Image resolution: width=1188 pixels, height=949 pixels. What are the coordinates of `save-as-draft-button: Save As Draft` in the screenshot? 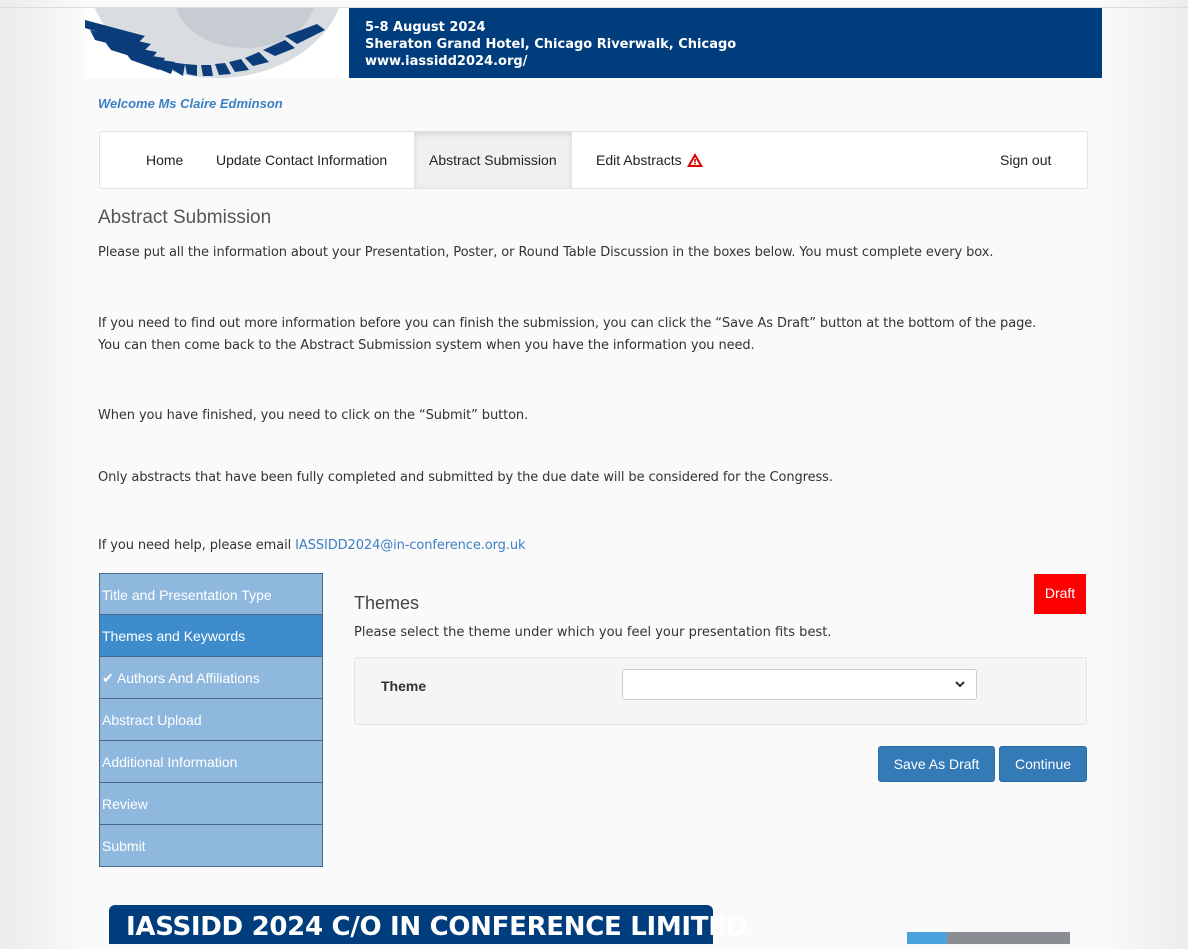 It's located at (936, 764).